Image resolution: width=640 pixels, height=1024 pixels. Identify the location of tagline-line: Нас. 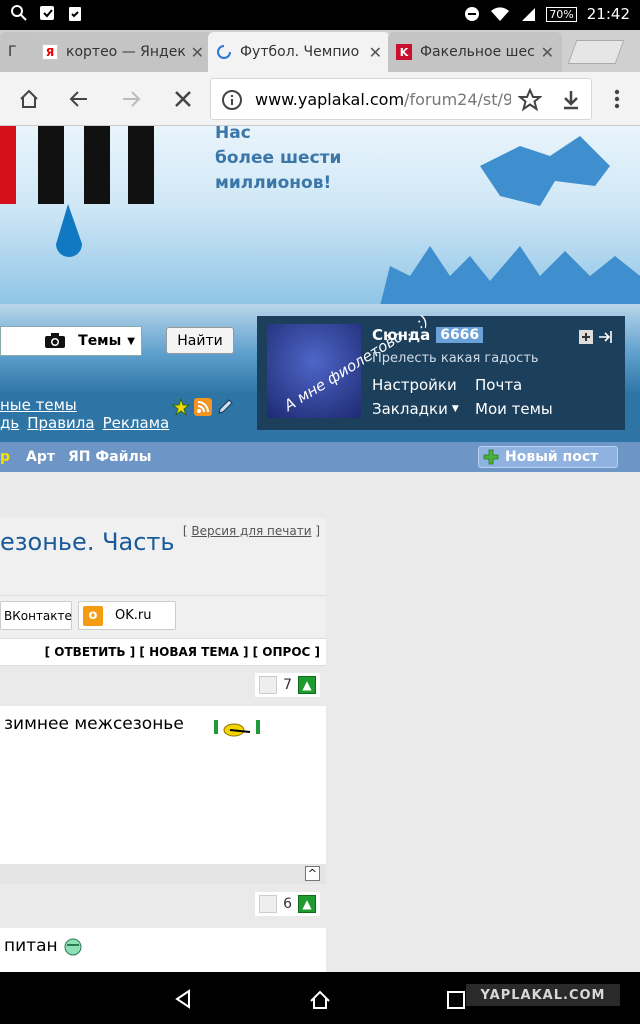
(233, 134).